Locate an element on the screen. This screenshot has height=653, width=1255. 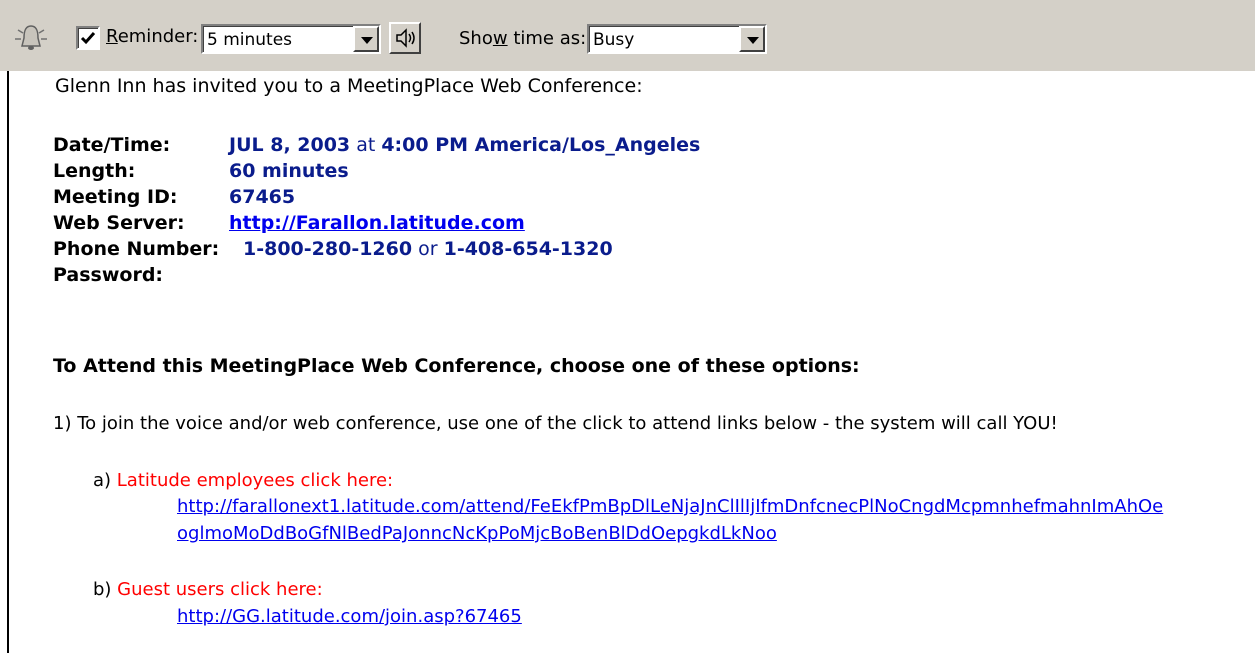
reminder-checkbox is located at coordinates (88, 38).